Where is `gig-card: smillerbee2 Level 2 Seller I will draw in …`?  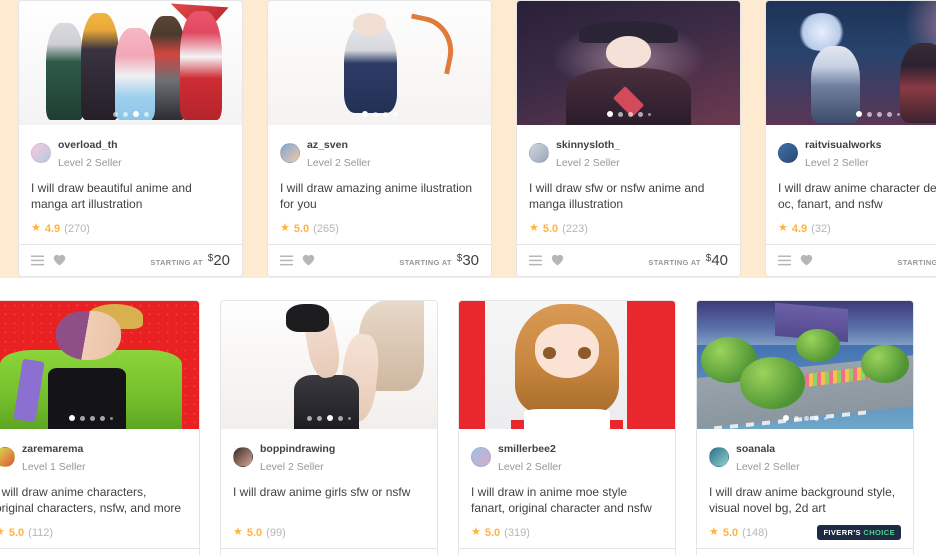
gig-card: smillerbee2 Level 2 Seller I will draw in … is located at coordinates (567, 427).